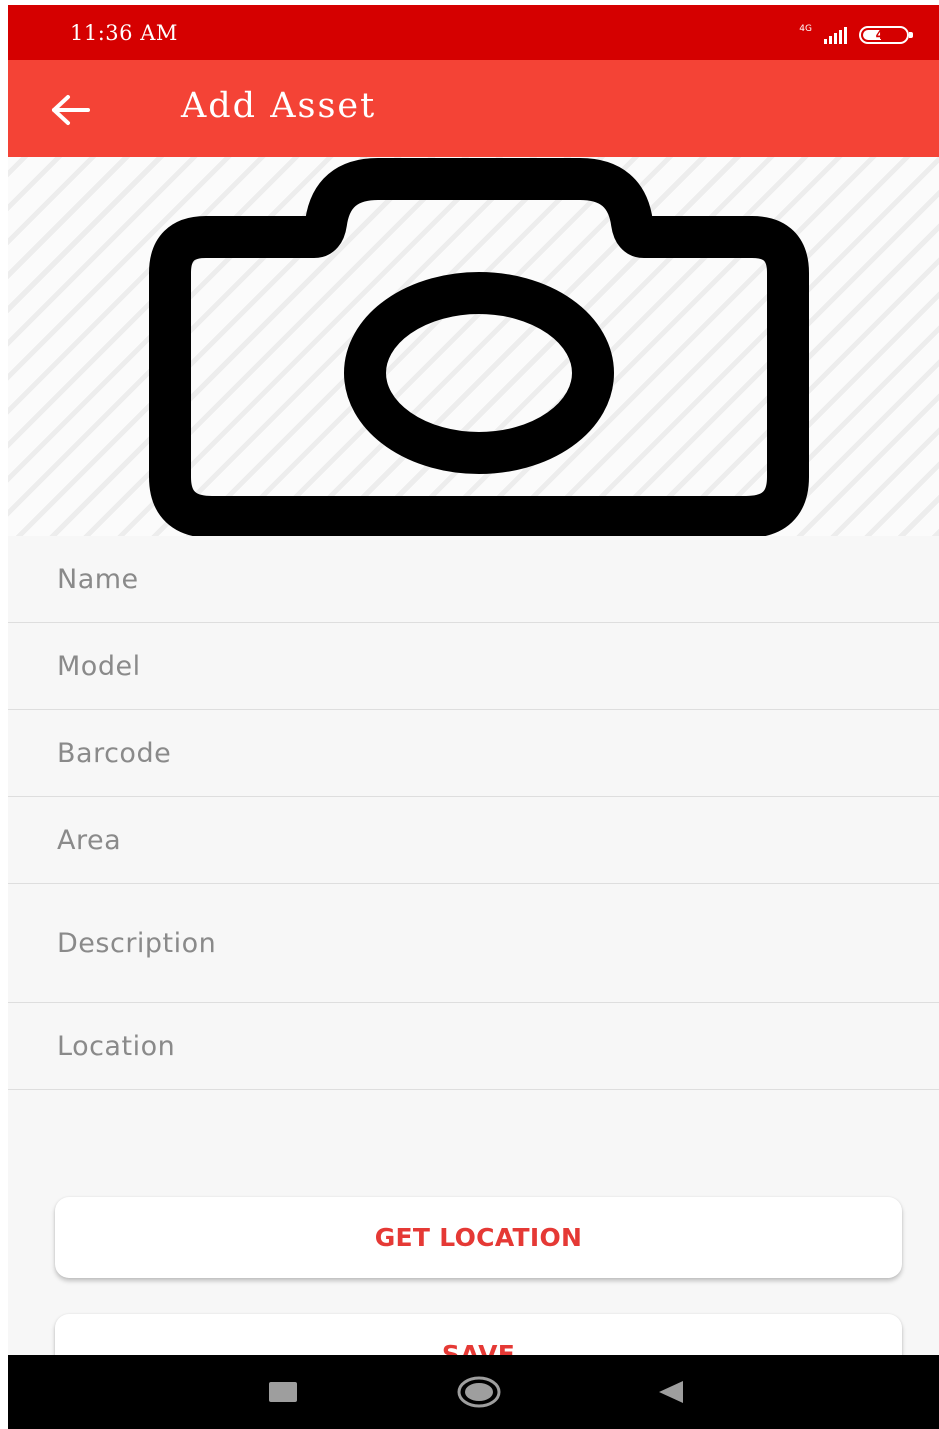 Image resolution: width=939 pixels, height=1429 pixels. What do you see at coordinates (478, 1237) in the screenshot?
I see `get-location-button: GET LOCATION` at bounding box center [478, 1237].